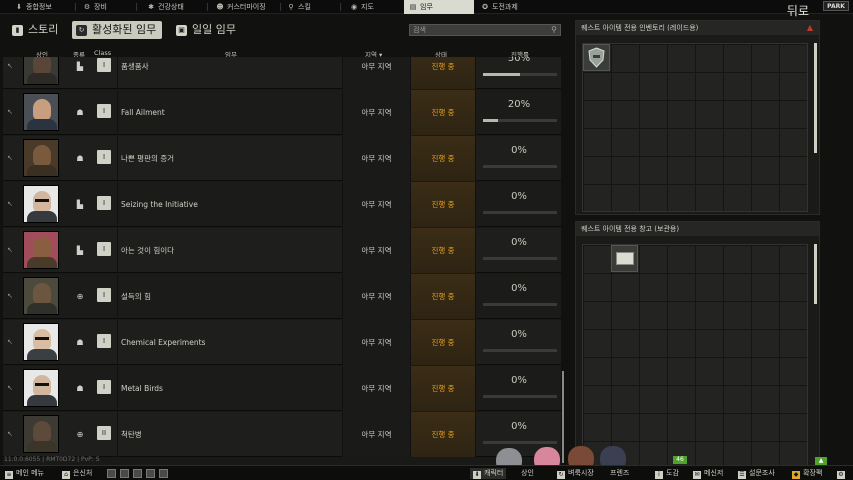  I want to click on traders-label: 상인, so click(527, 473).